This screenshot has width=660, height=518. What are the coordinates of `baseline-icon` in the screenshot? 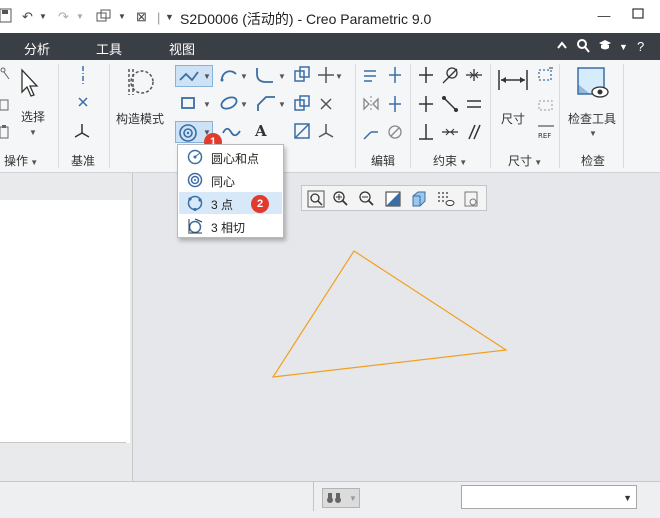 It's located at (546, 105).